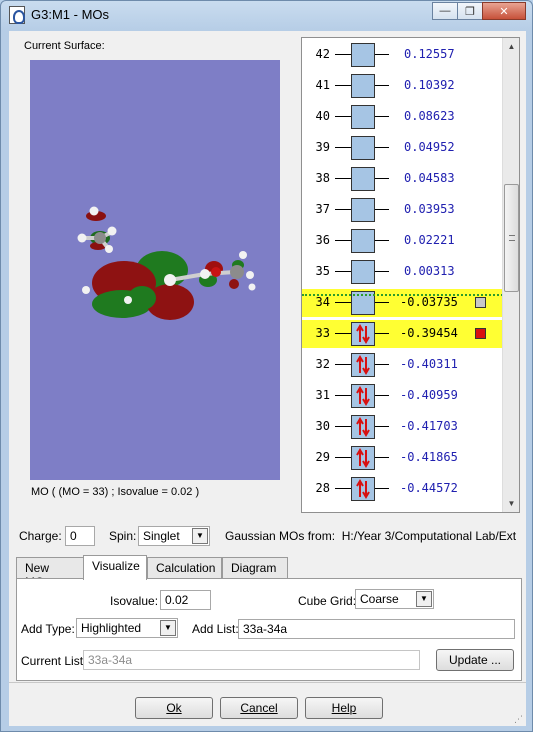 Image resolution: width=533 pixels, height=732 pixels. I want to click on cube-grid-select: Coarse ▼, so click(394, 599).